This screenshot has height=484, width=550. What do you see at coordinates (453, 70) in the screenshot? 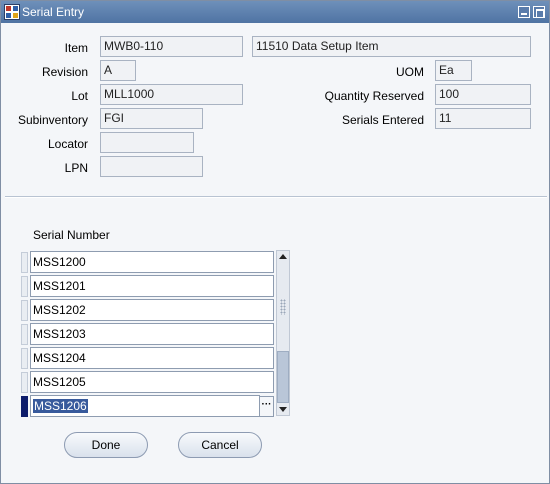
I see `uom-field: Ea` at bounding box center [453, 70].